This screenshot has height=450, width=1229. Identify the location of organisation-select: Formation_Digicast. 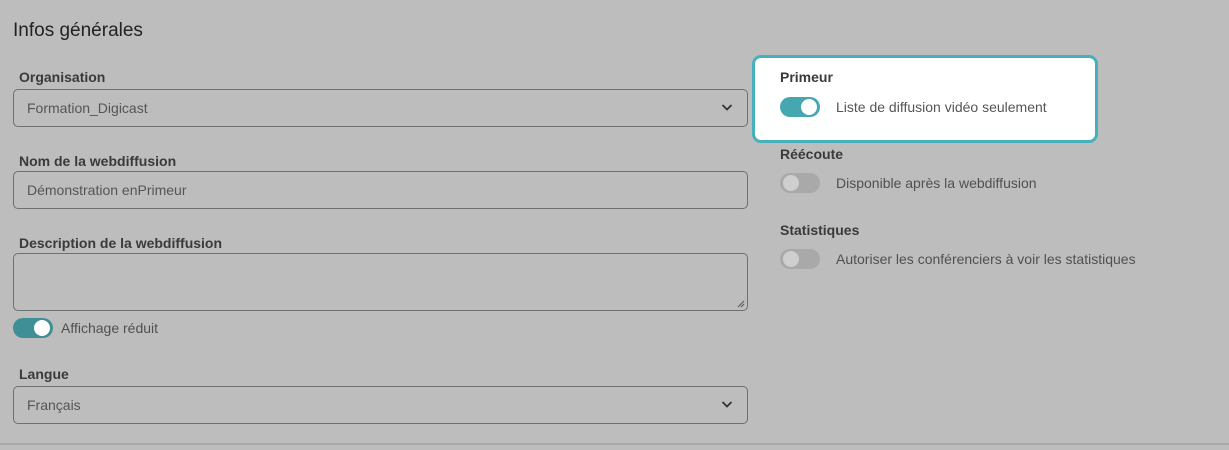
(380, 108).